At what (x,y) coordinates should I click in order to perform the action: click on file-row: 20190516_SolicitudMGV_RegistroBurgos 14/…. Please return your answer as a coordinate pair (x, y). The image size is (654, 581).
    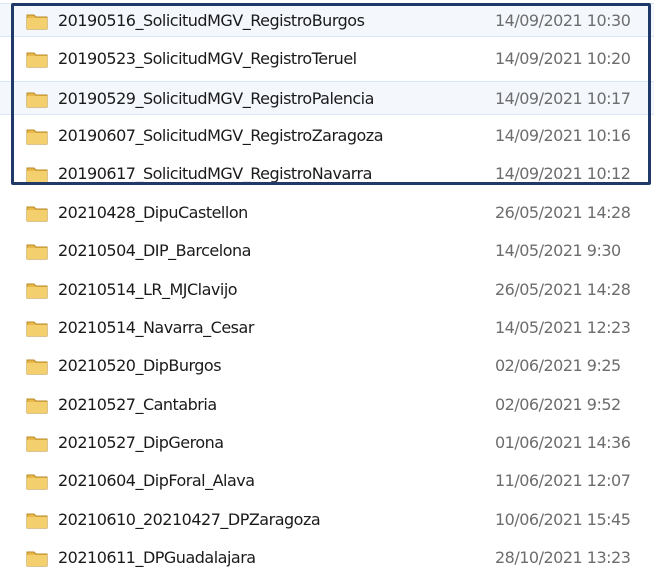
    Looking at the image, I should click on (327, 20).